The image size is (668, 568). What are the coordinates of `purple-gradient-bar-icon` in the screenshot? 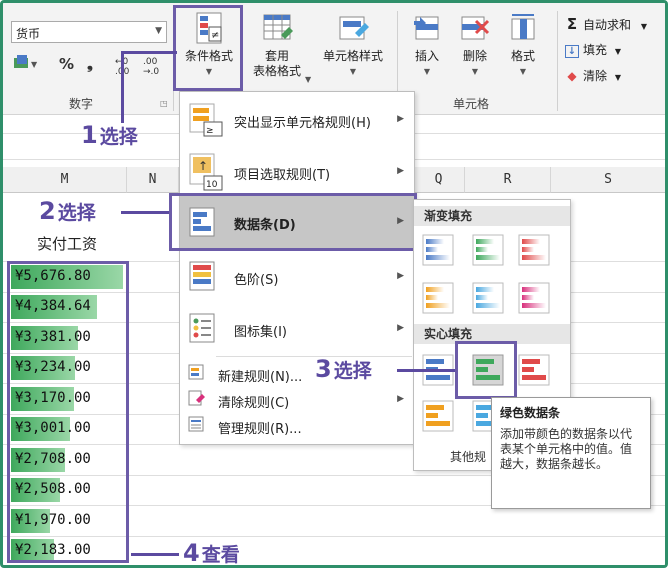 It's located at (534, 298).